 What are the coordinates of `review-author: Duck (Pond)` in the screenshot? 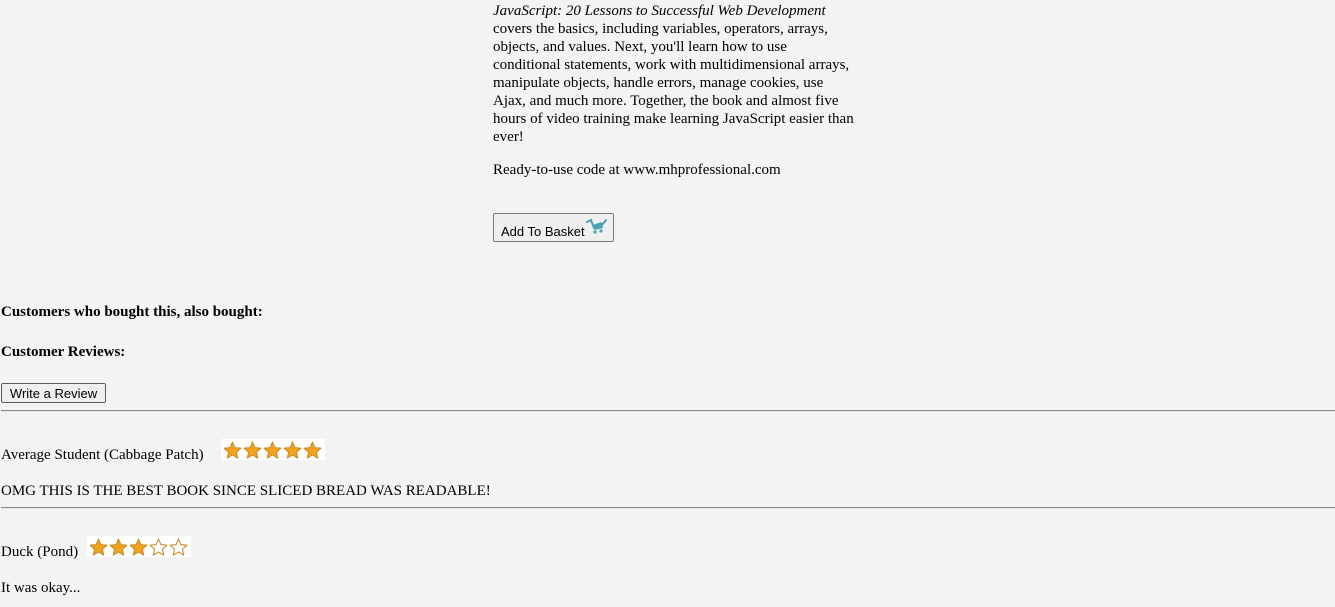 It's located at (40, 552).